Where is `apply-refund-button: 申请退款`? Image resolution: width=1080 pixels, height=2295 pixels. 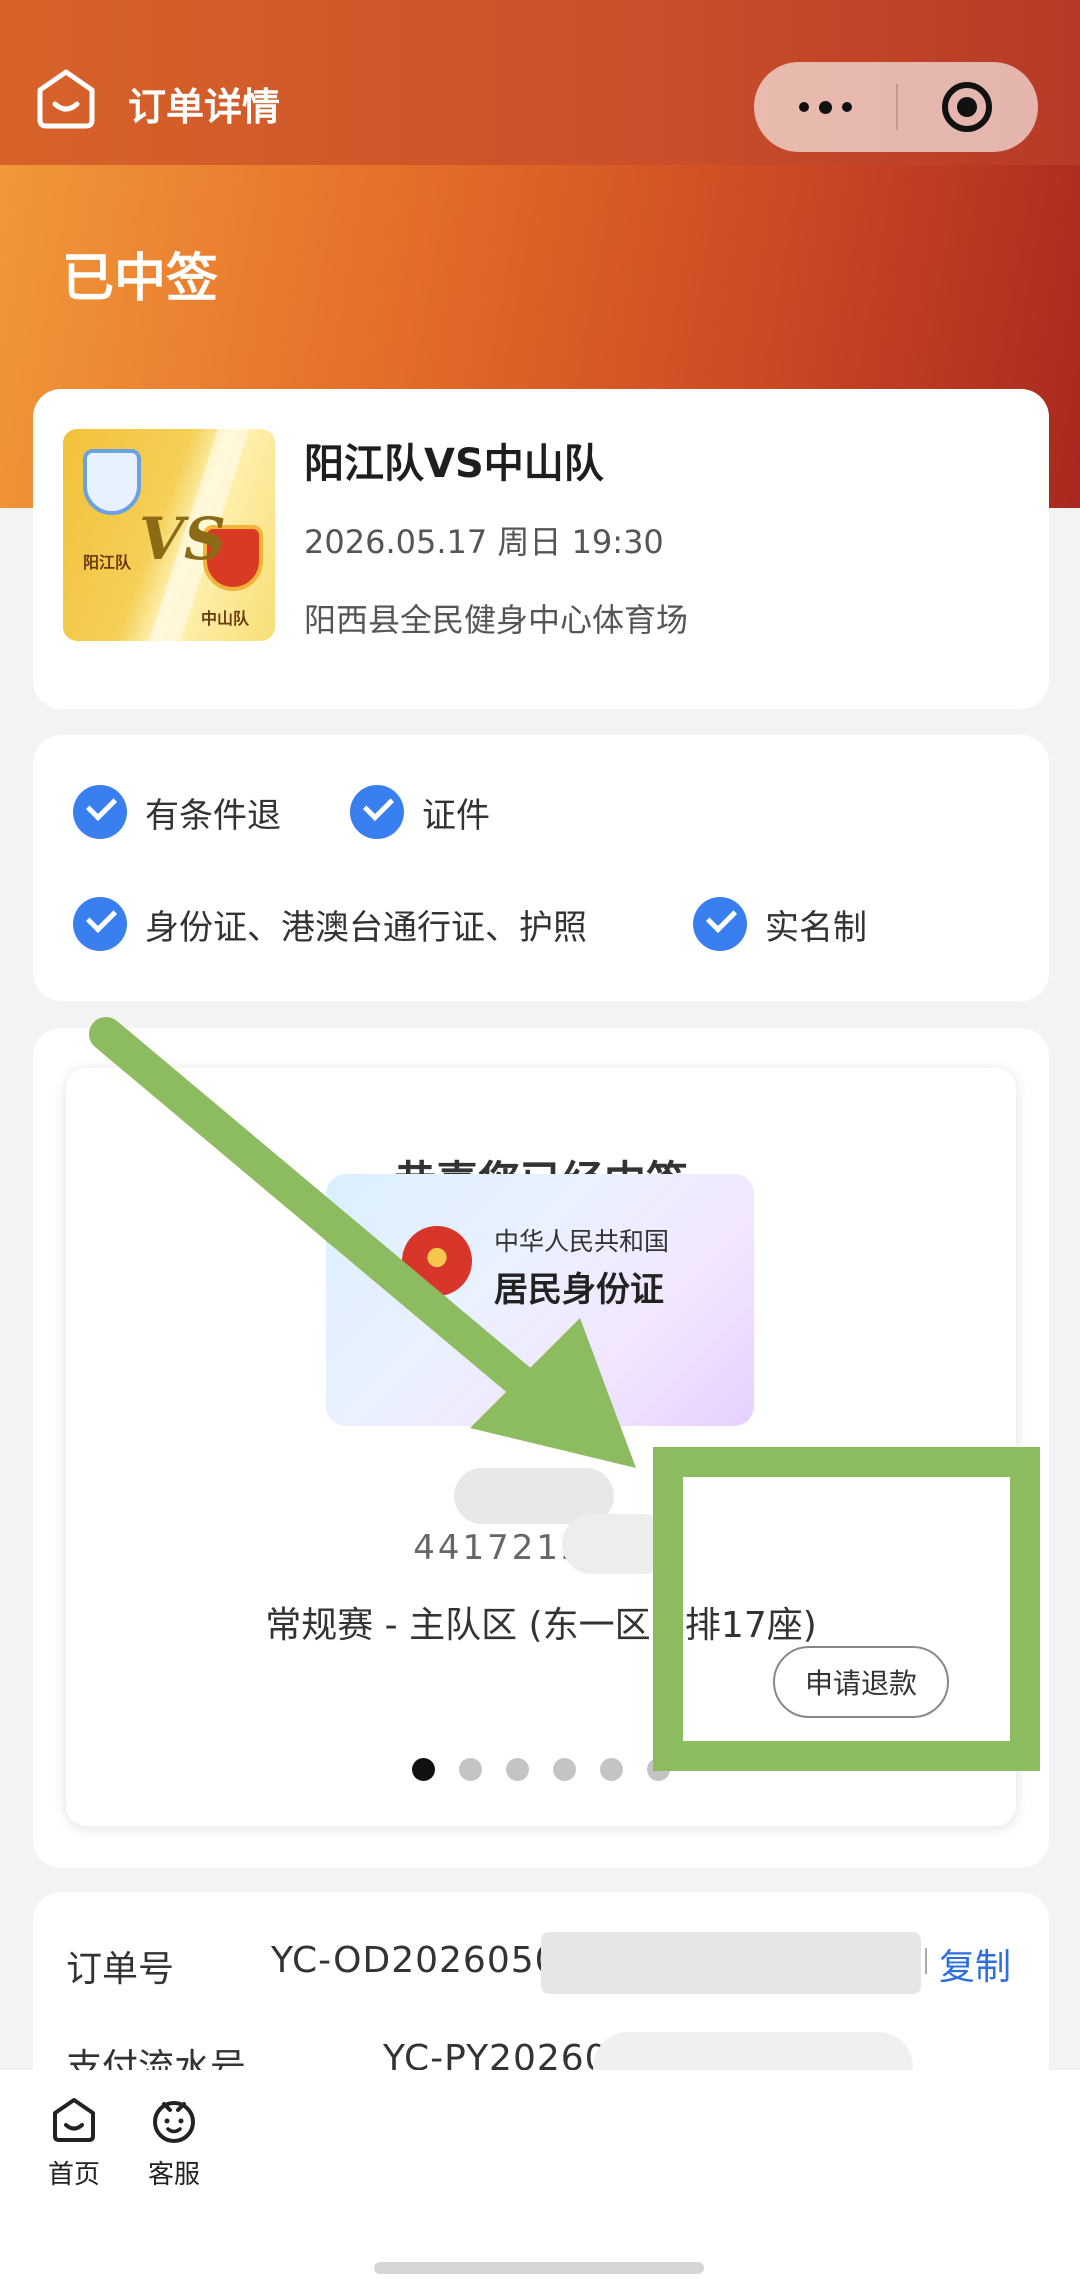
apply-refund-button: 申请退款 is located at coordinates (861, 1682).